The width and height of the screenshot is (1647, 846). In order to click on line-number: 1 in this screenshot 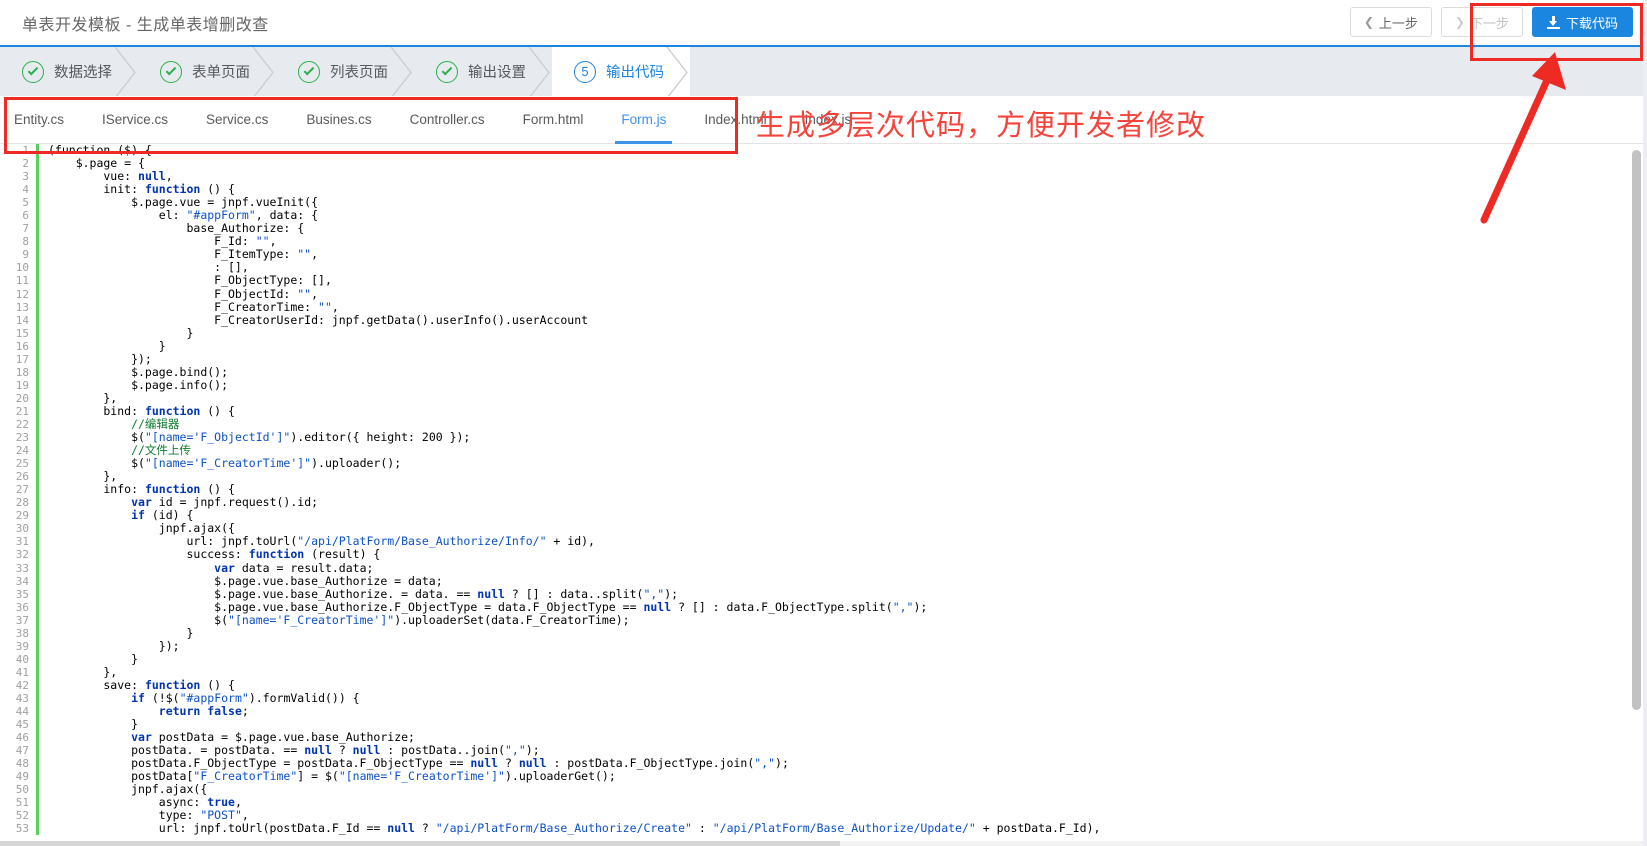, I will do `click(25, 150)`.